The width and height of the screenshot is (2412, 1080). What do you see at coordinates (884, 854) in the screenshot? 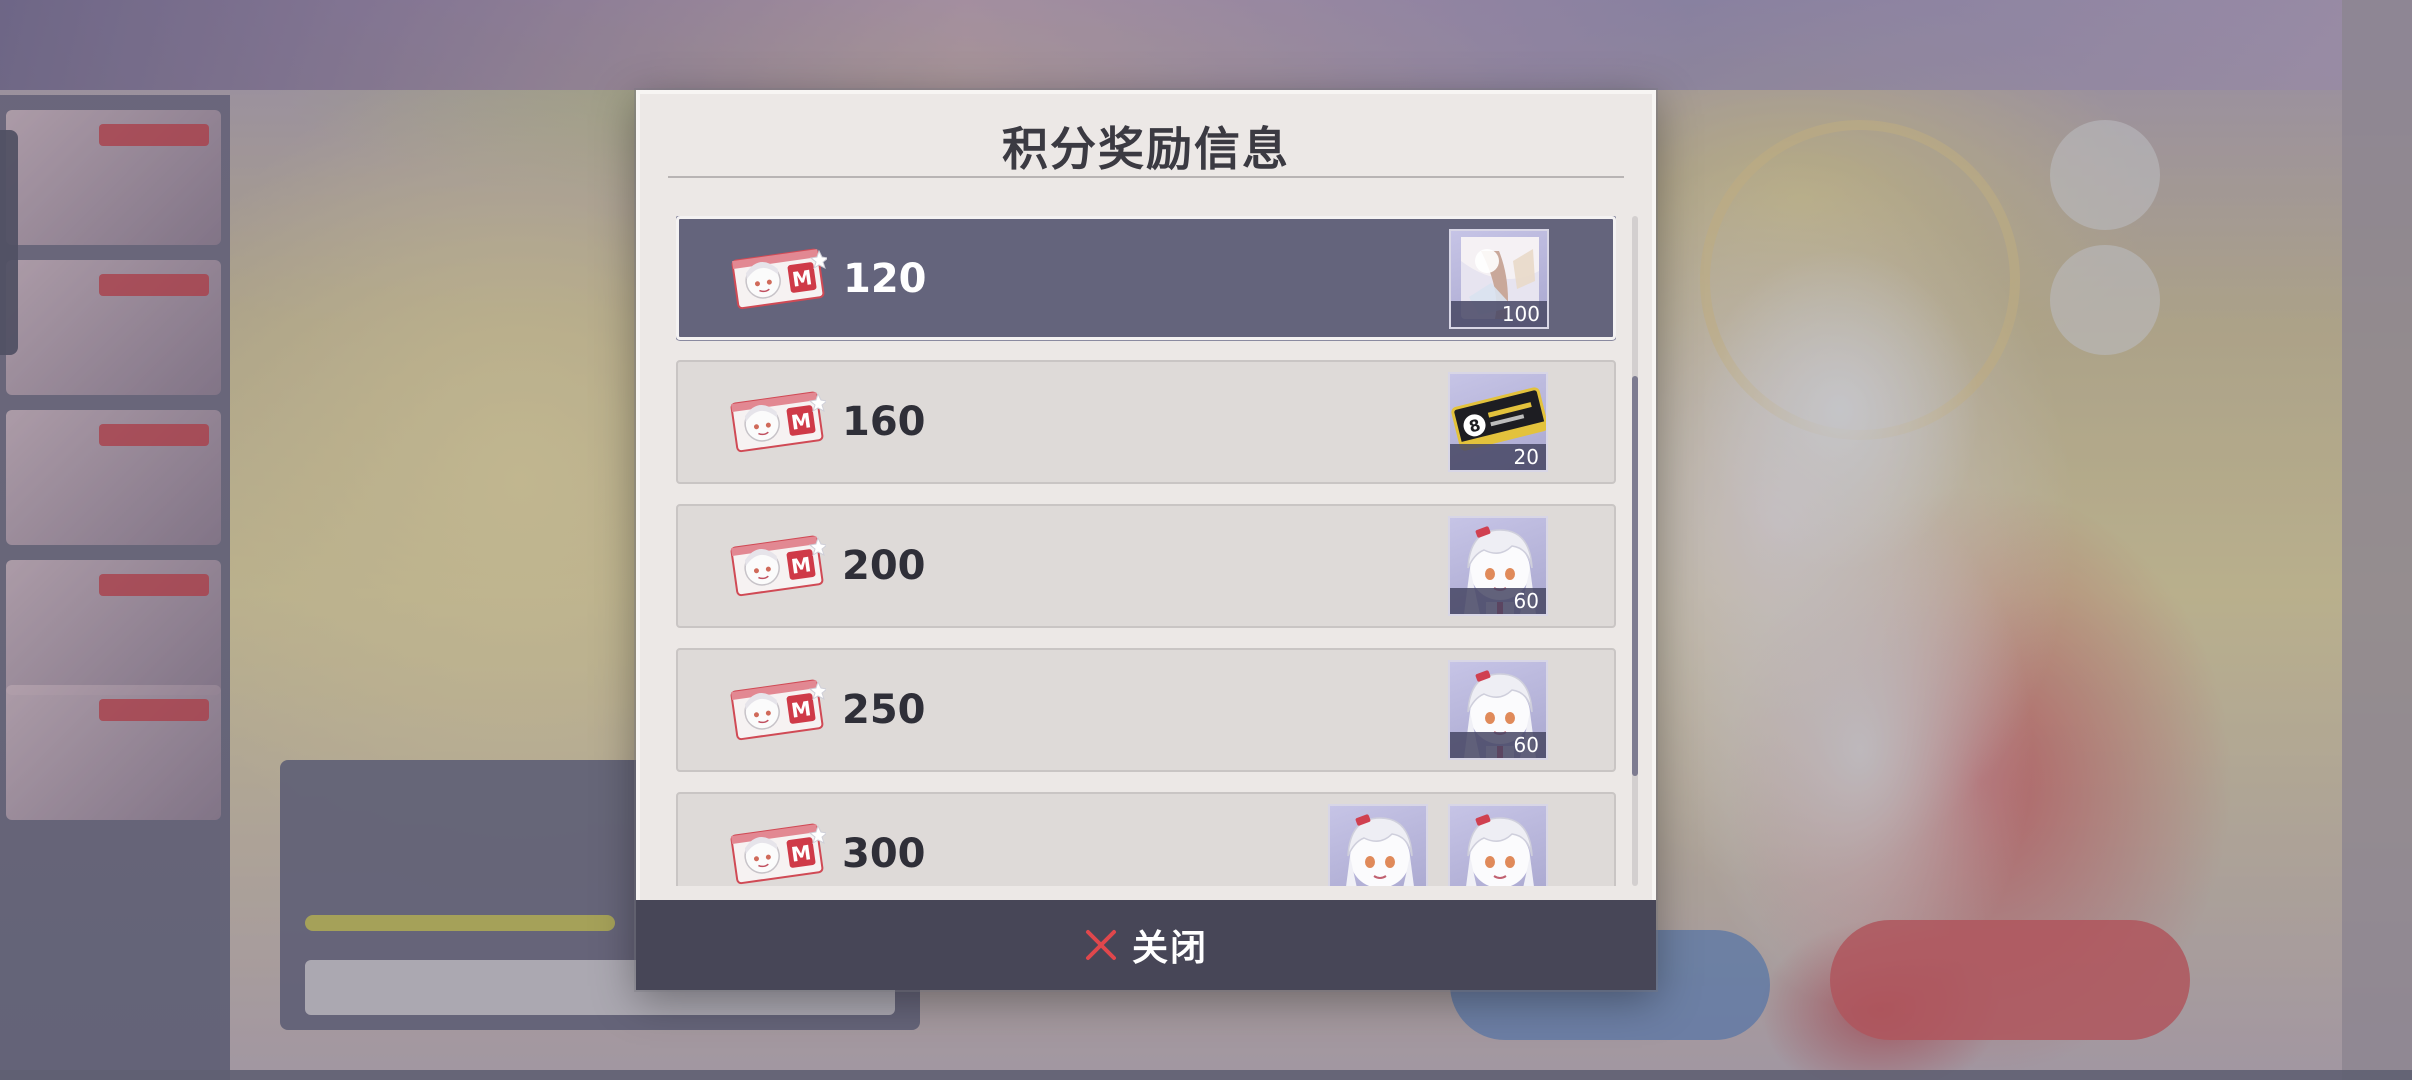
I see `points-required: 300` at bounding box center [884, 854].